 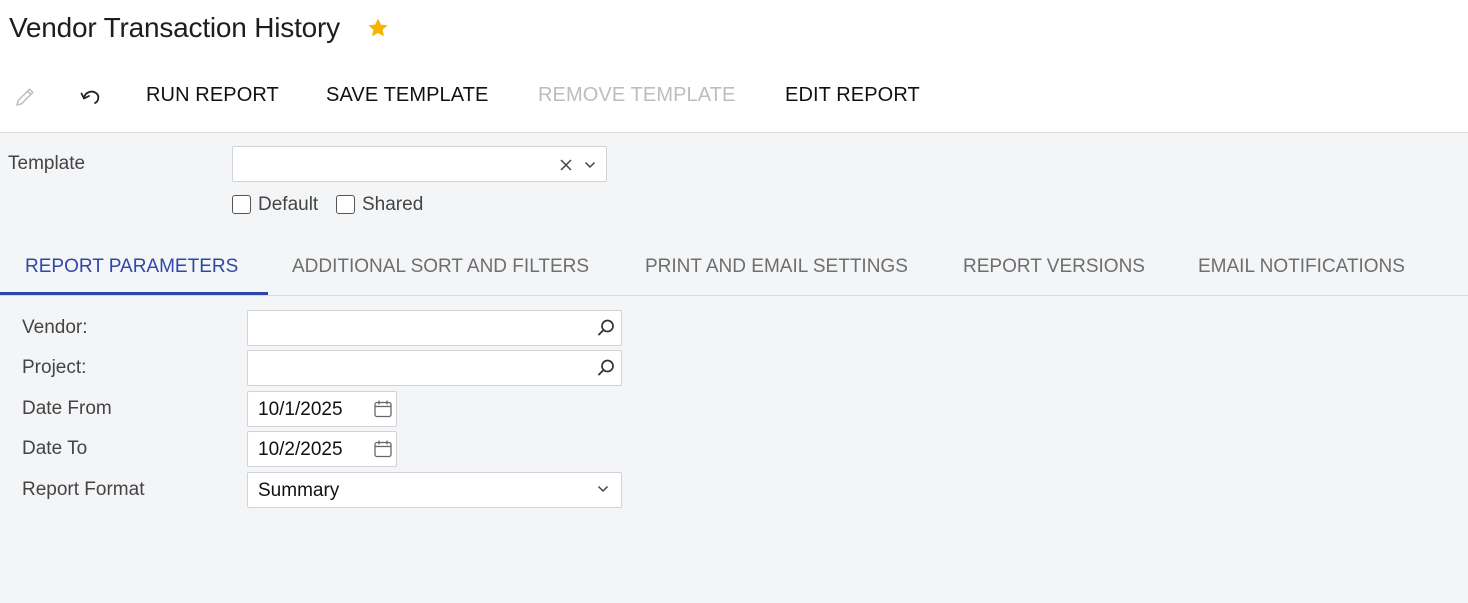 What do you see at coordinates (1301, 267) in the screenshot?
I see `tab-email-notifications: EMAIL NOTIFICATIONS` at bounding box center [1301, 267].